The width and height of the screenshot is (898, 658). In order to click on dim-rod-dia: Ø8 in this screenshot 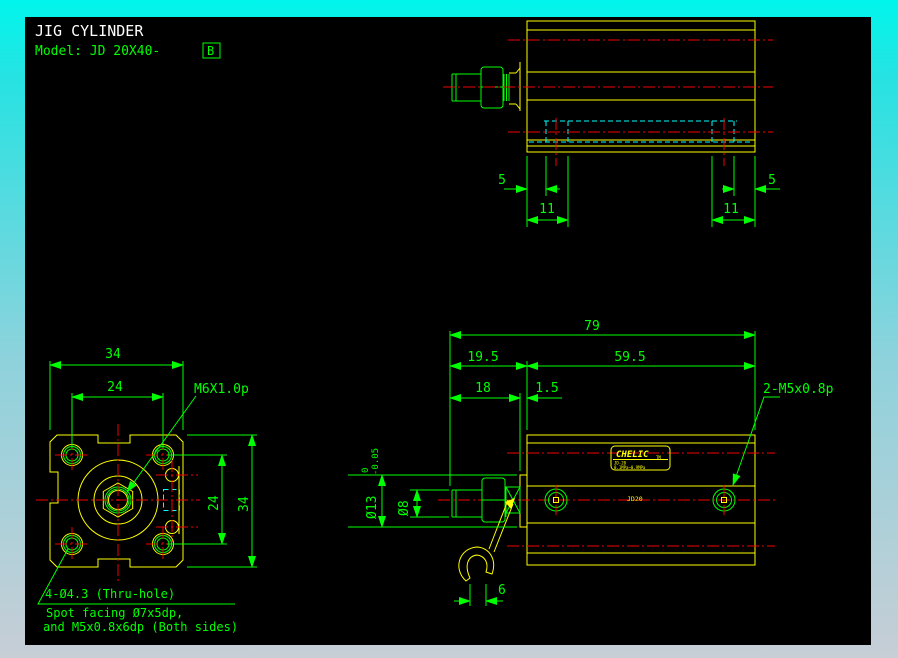, I will do `click(404, 508)`.